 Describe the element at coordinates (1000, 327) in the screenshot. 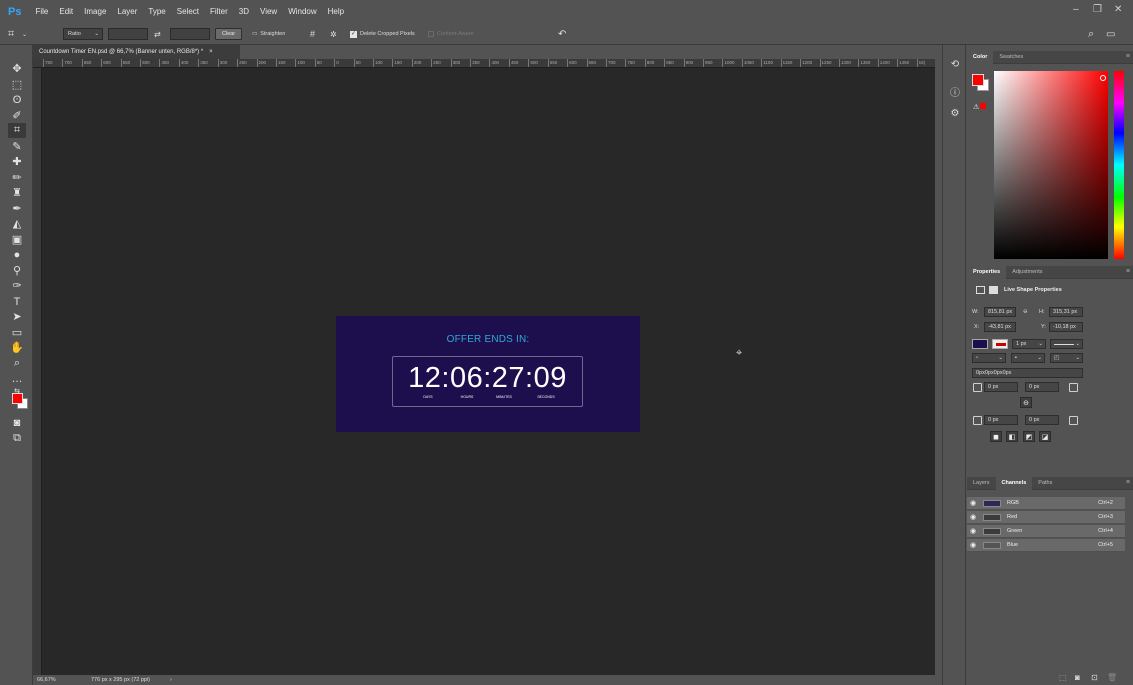

I see `x-input: -43,81 px` at that location.